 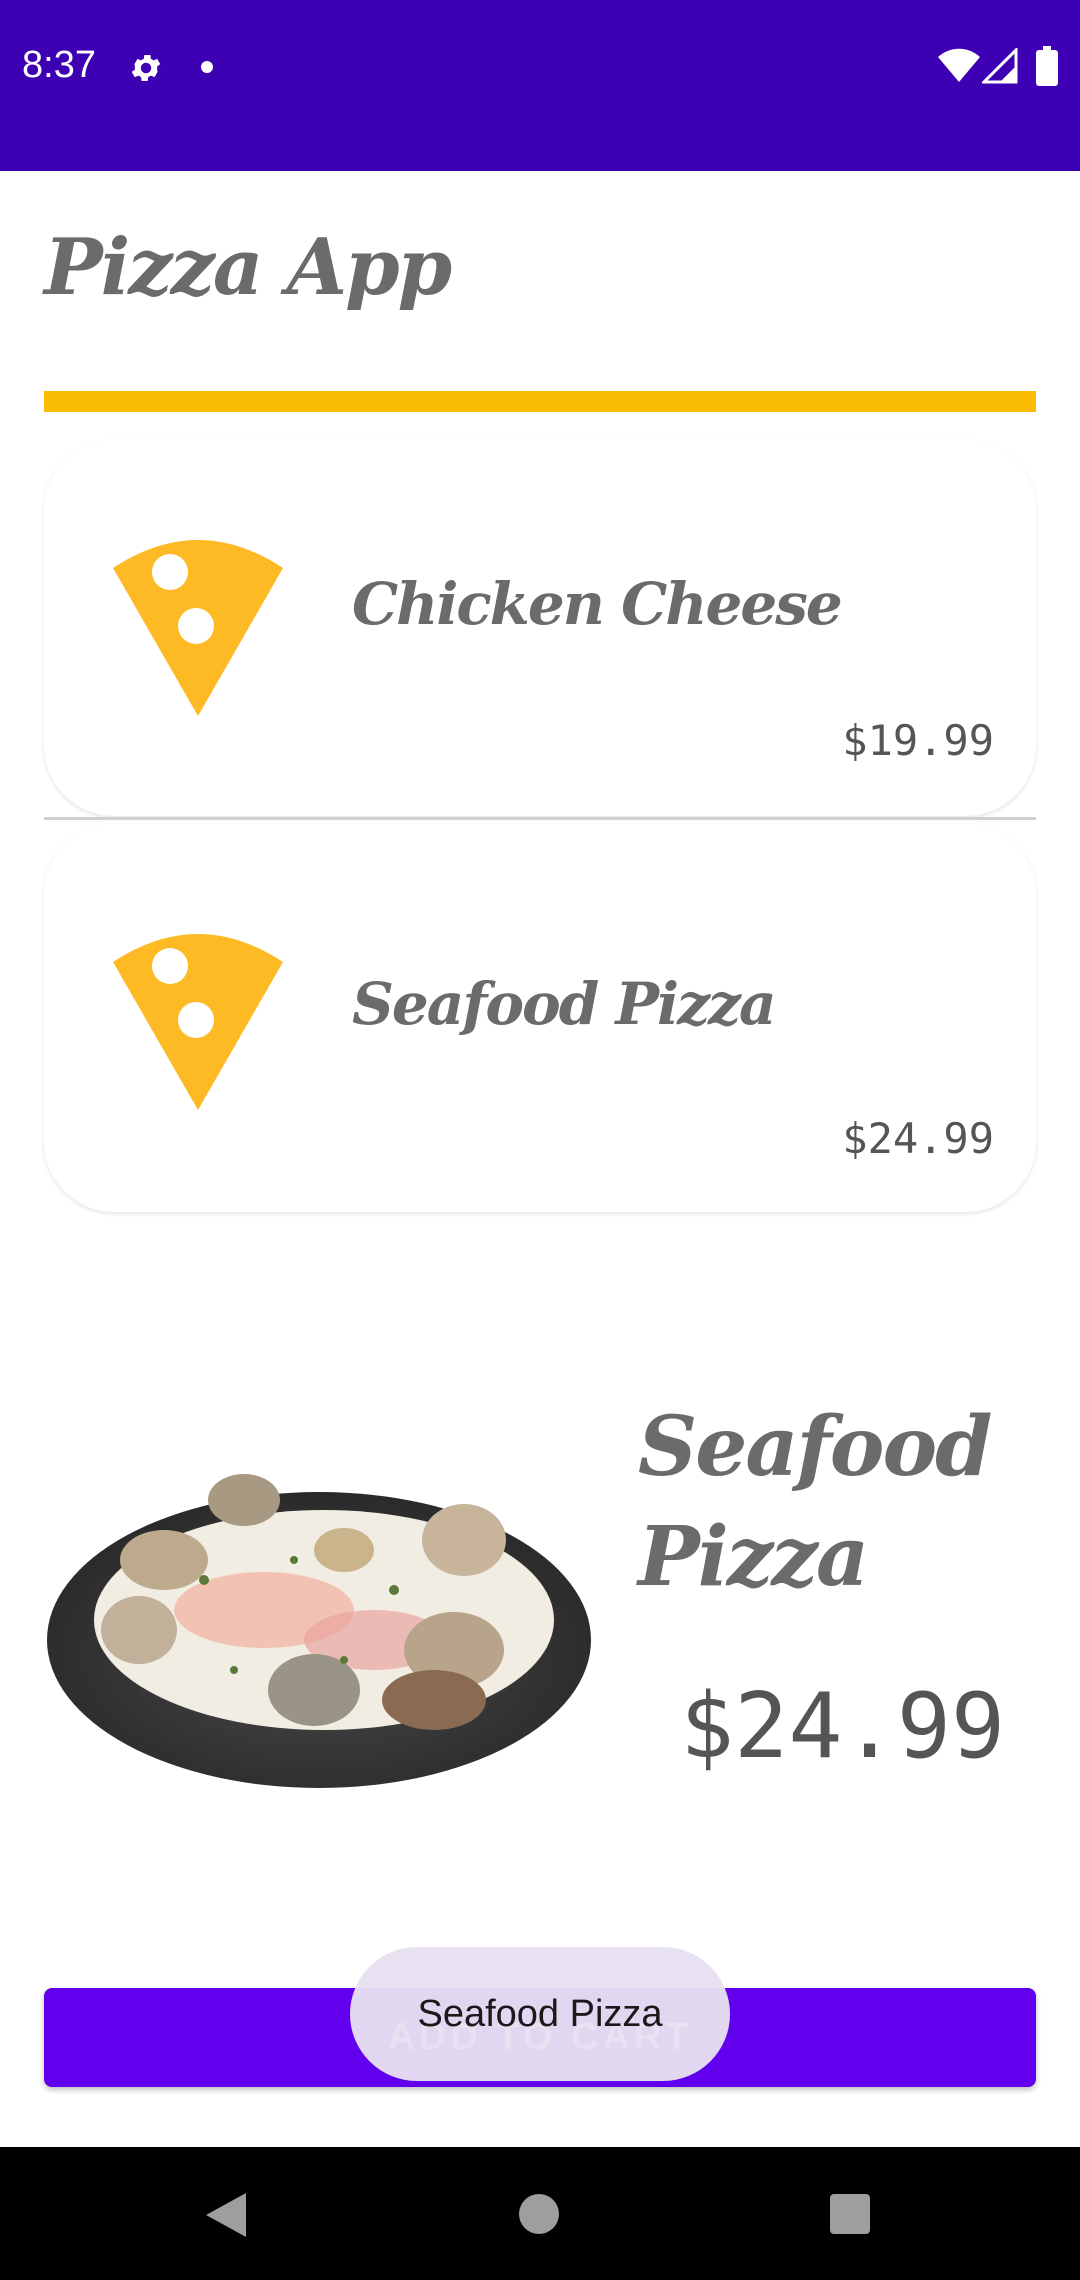 I want to click on pizza-price: $19.99, so click(x=918, y=740).